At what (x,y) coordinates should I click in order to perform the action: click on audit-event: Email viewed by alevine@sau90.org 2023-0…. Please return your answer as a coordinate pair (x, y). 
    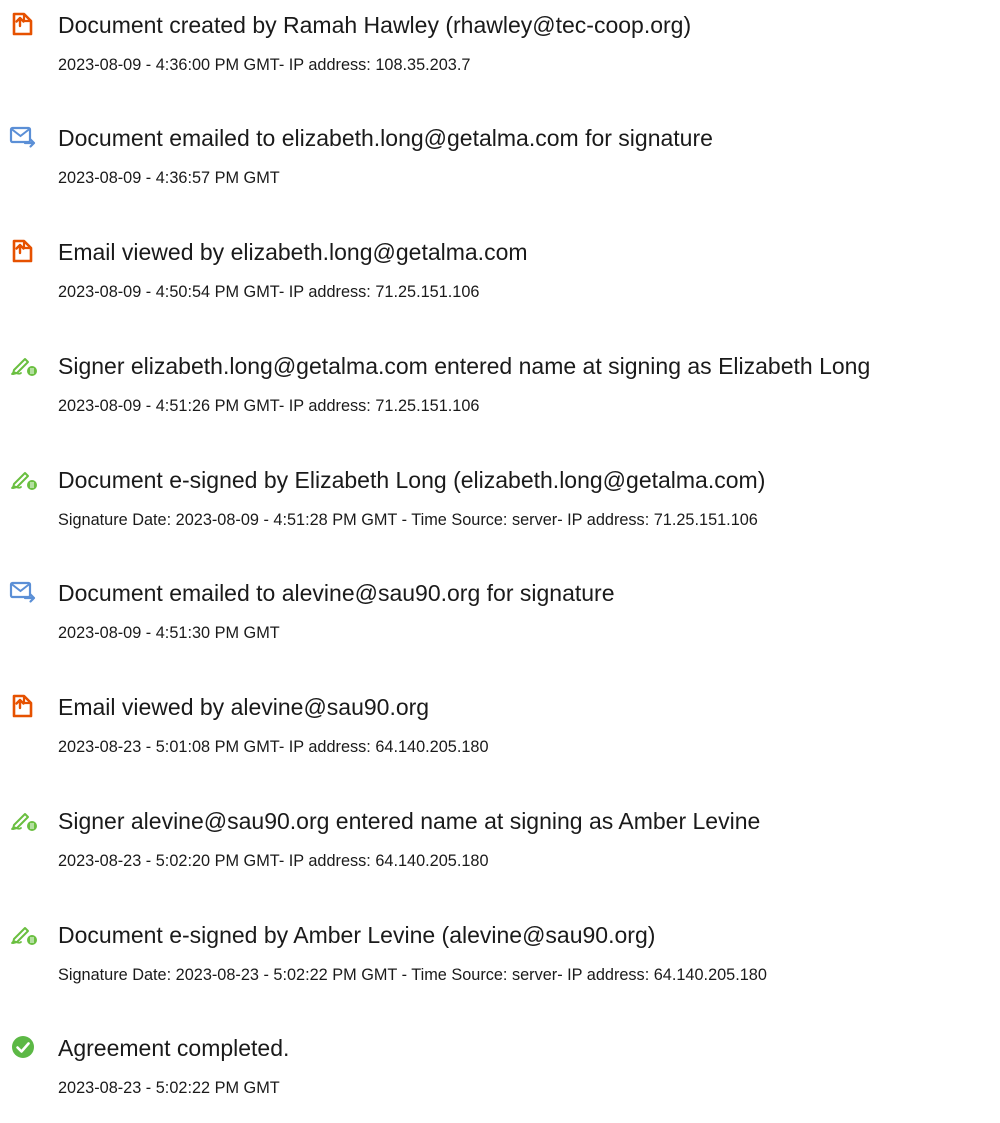
    Looking at the image, I should click on (500, 732).